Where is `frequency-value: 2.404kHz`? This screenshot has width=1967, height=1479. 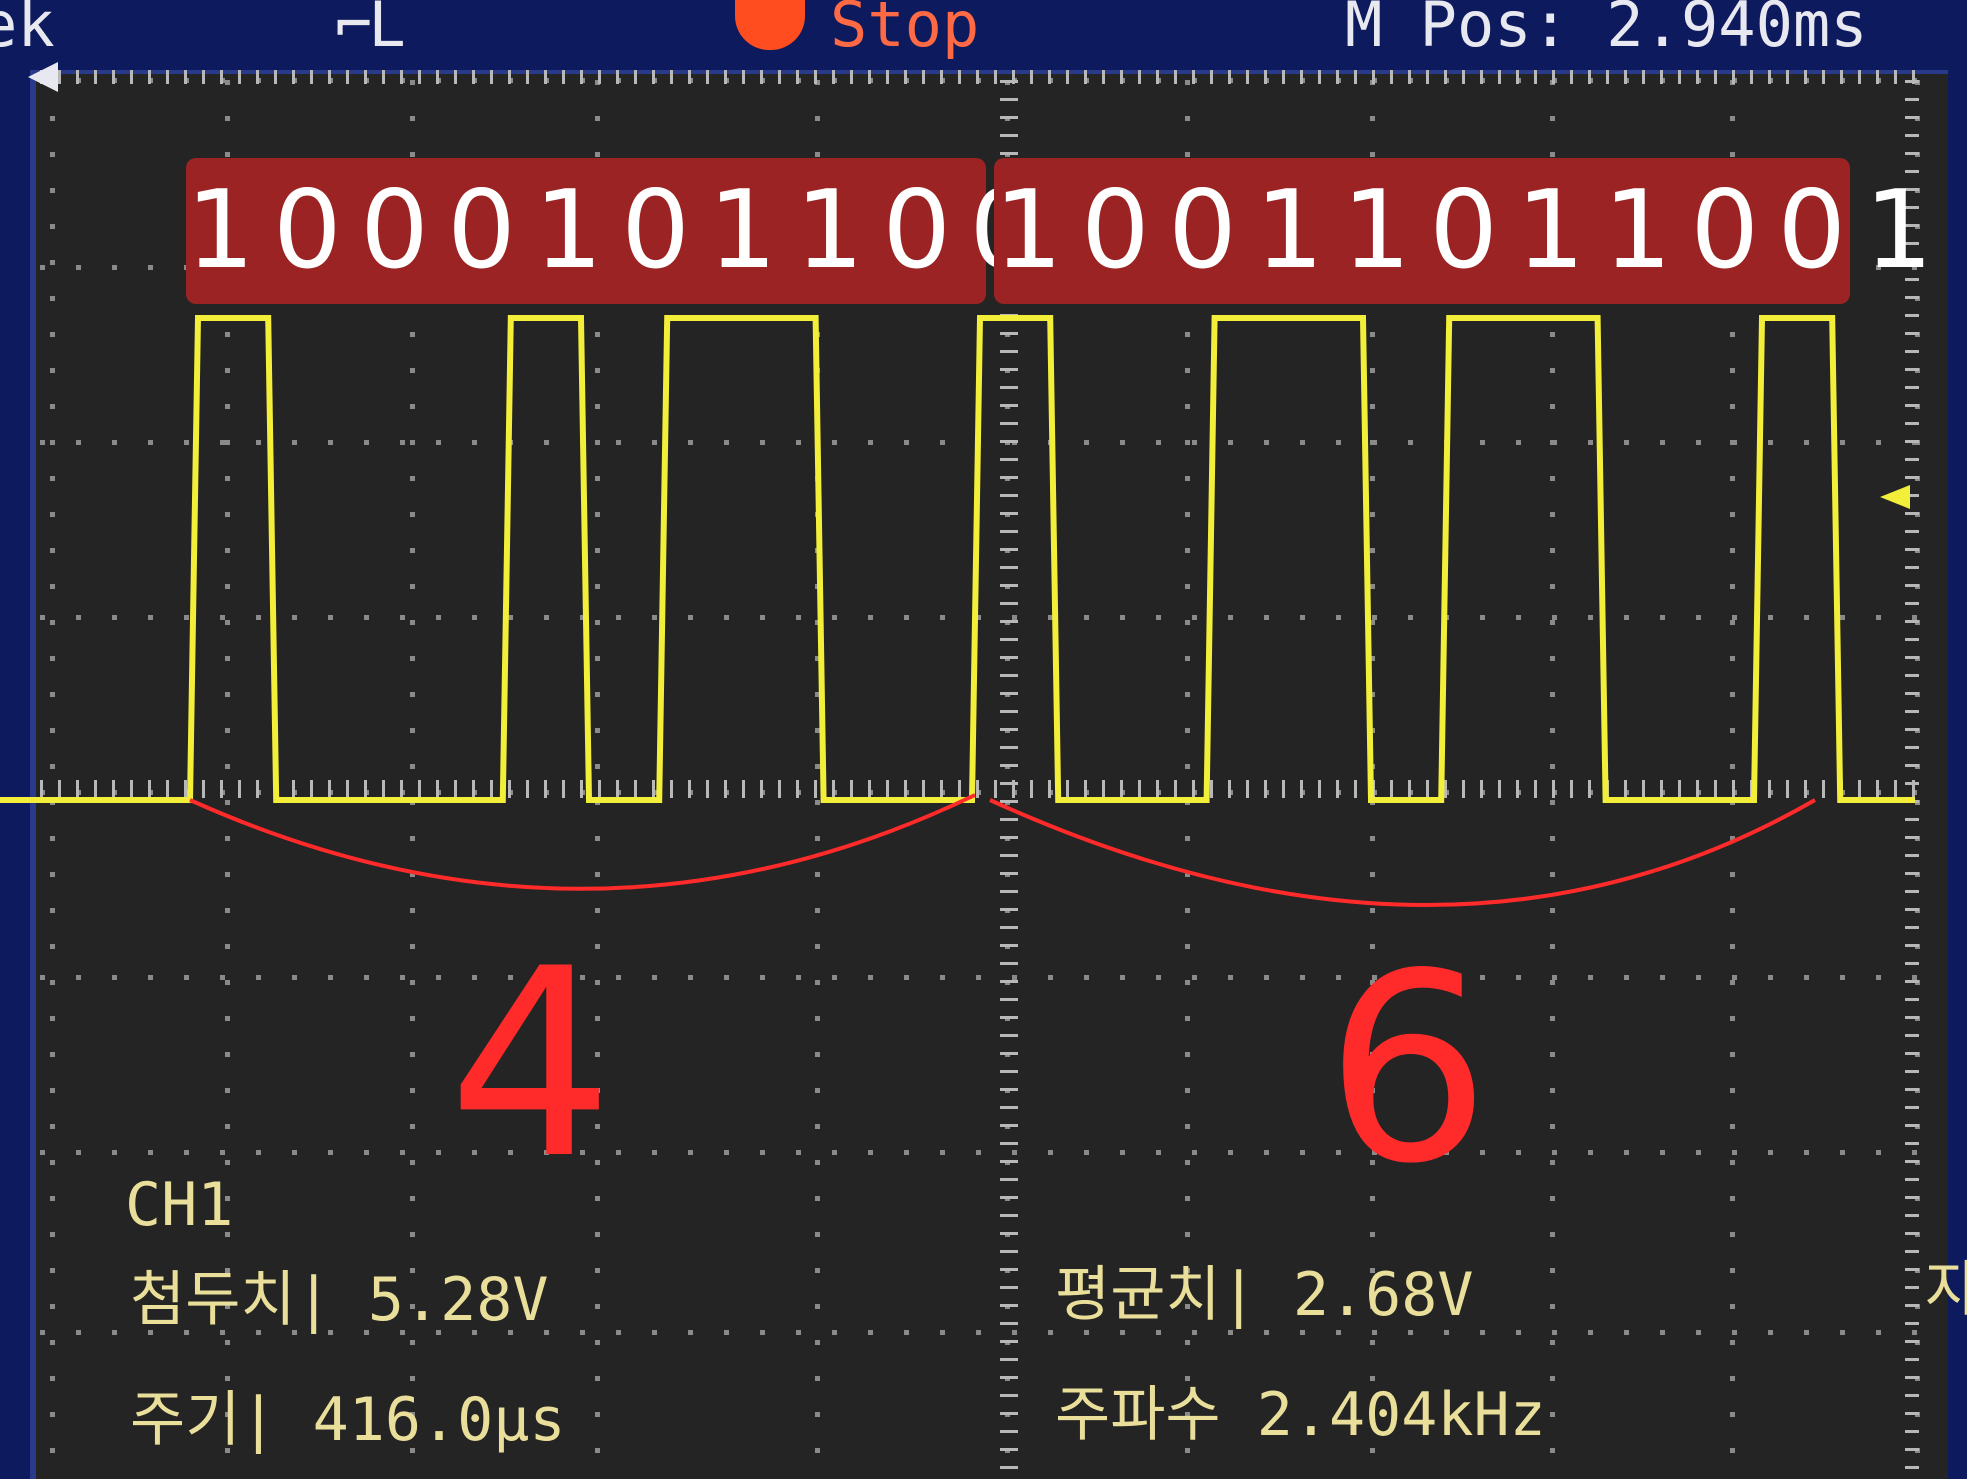
frequency-value: 2.404kHz is located at coordinates (1401, 1415).